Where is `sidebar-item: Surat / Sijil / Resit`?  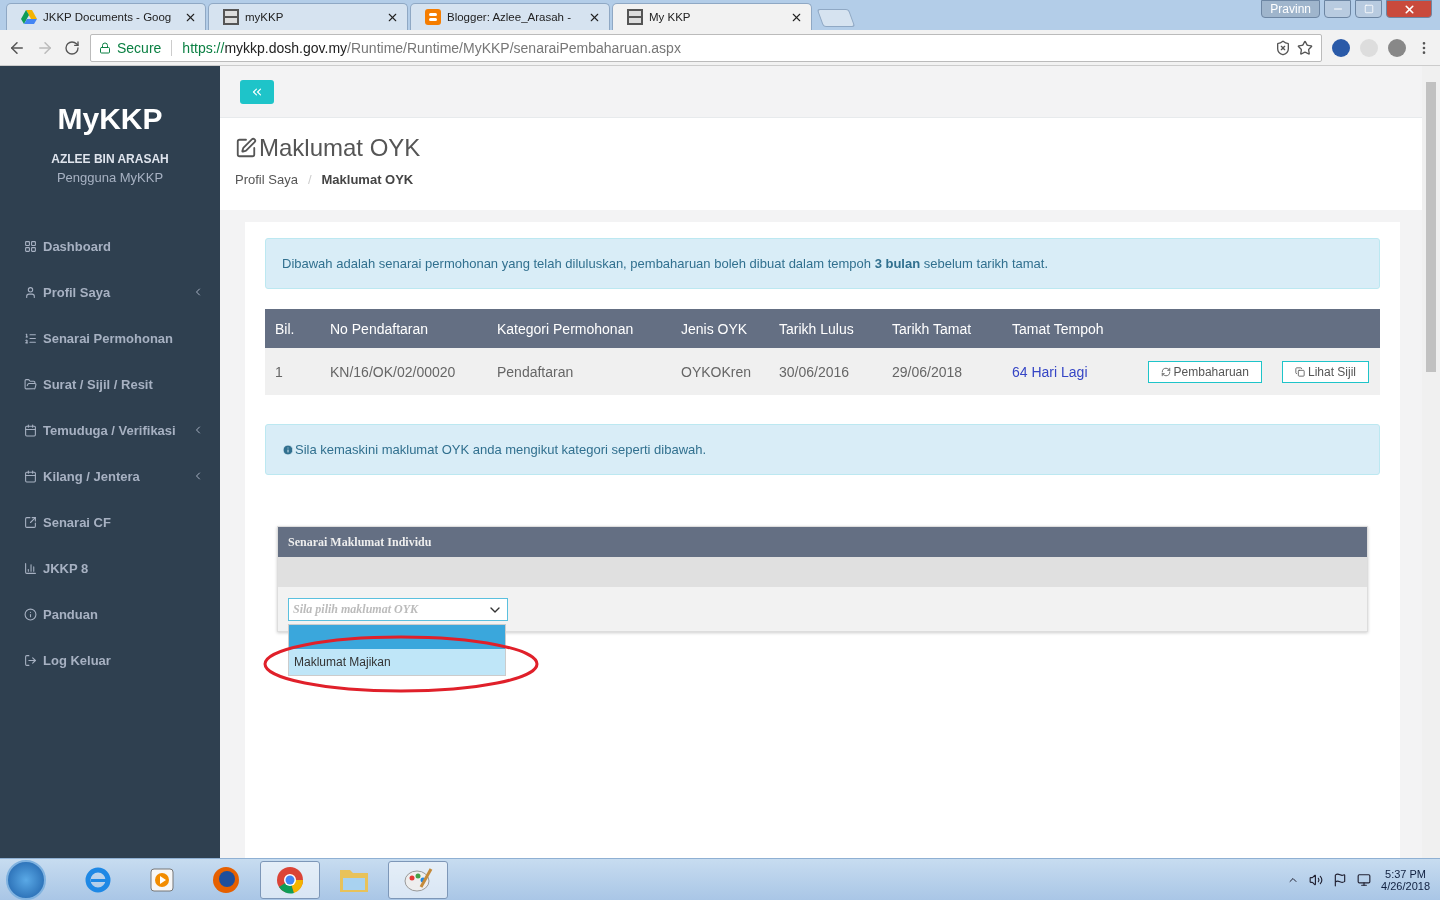 sidebar-item: Surat / Sijil / Resit is located at coordinates (110, 384).